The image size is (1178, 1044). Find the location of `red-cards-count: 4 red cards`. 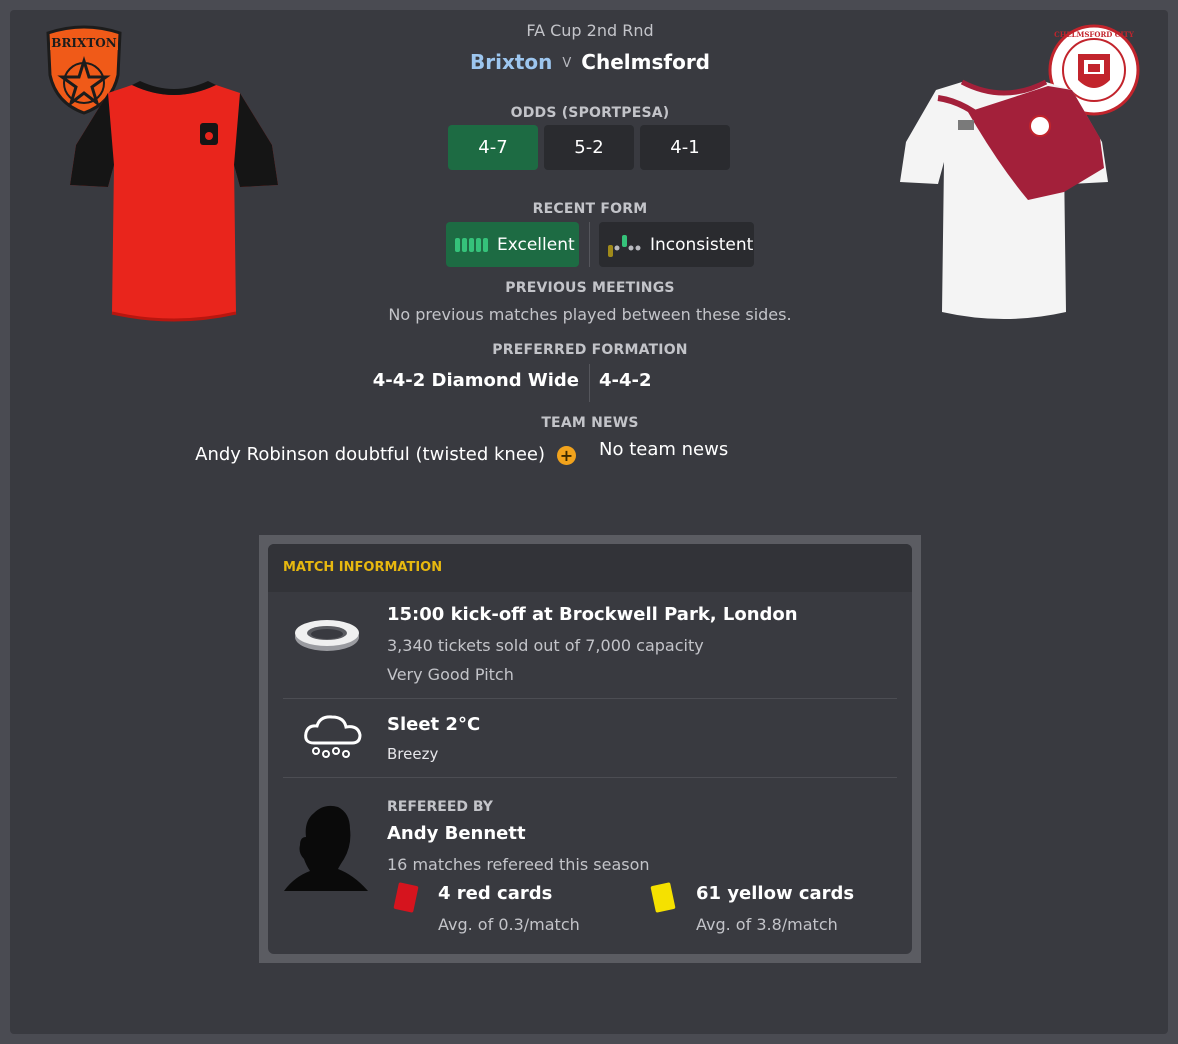

red-cards-count: 4 red cards is located at coordinates (495, 893).